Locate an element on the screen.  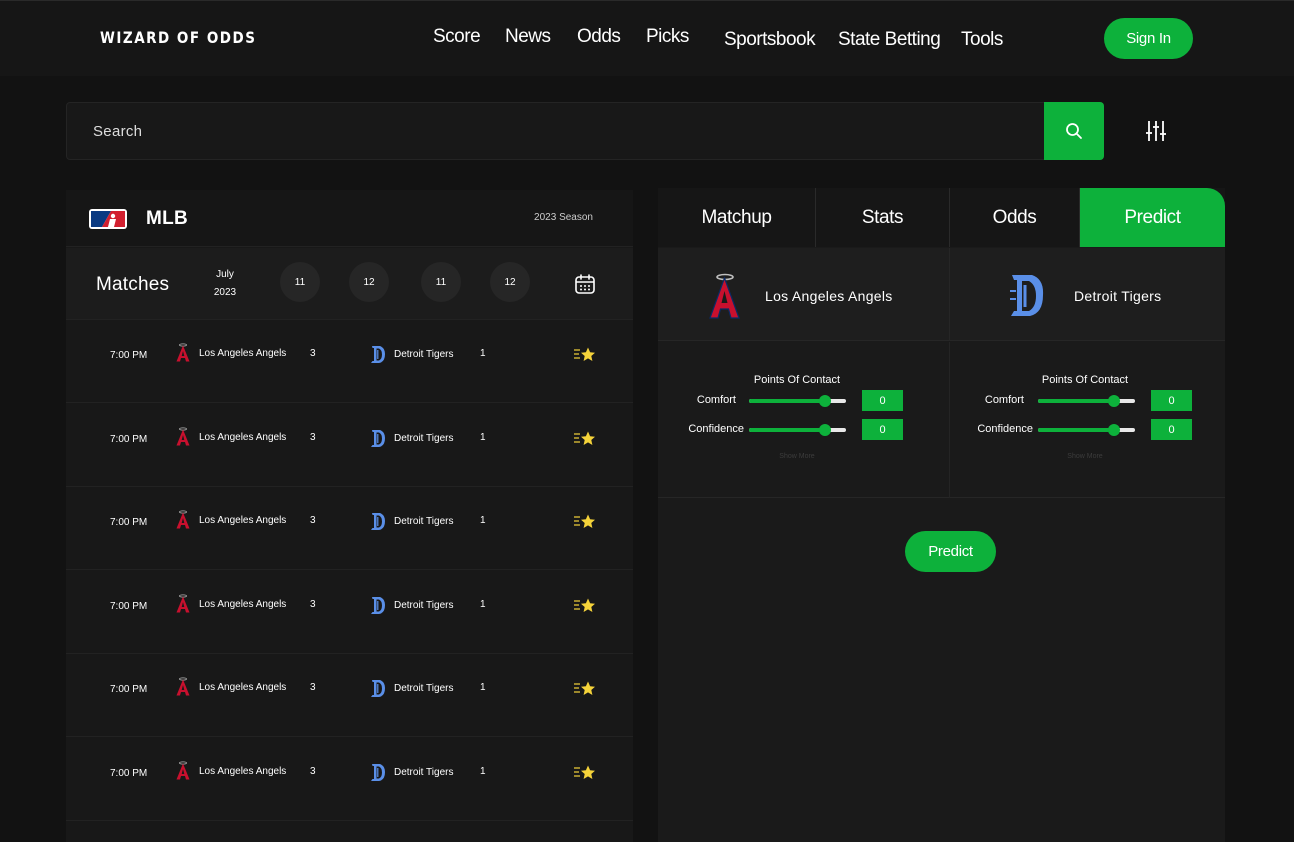
league-header: MLB 2023 Season is located at coordinates (349, 218).